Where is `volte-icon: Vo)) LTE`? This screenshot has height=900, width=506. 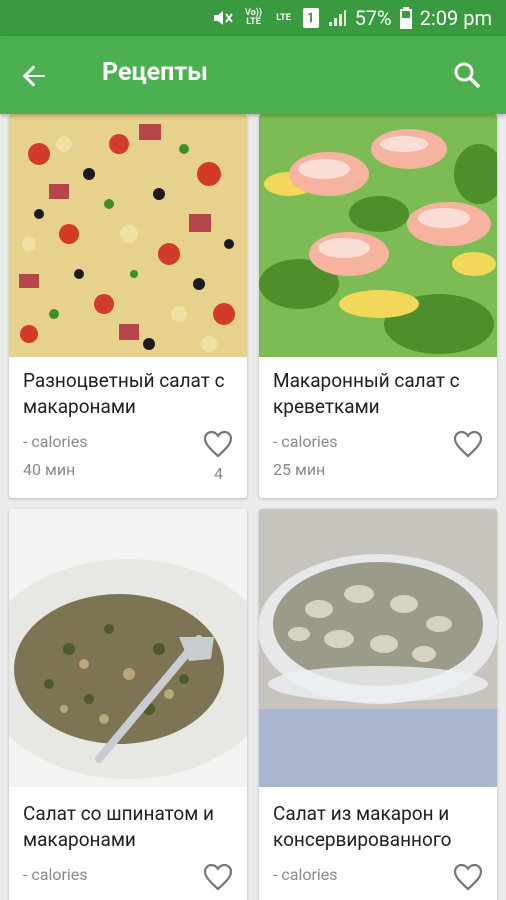
volte-icon: Vo)) LTE is located at coordinates (254, 17).